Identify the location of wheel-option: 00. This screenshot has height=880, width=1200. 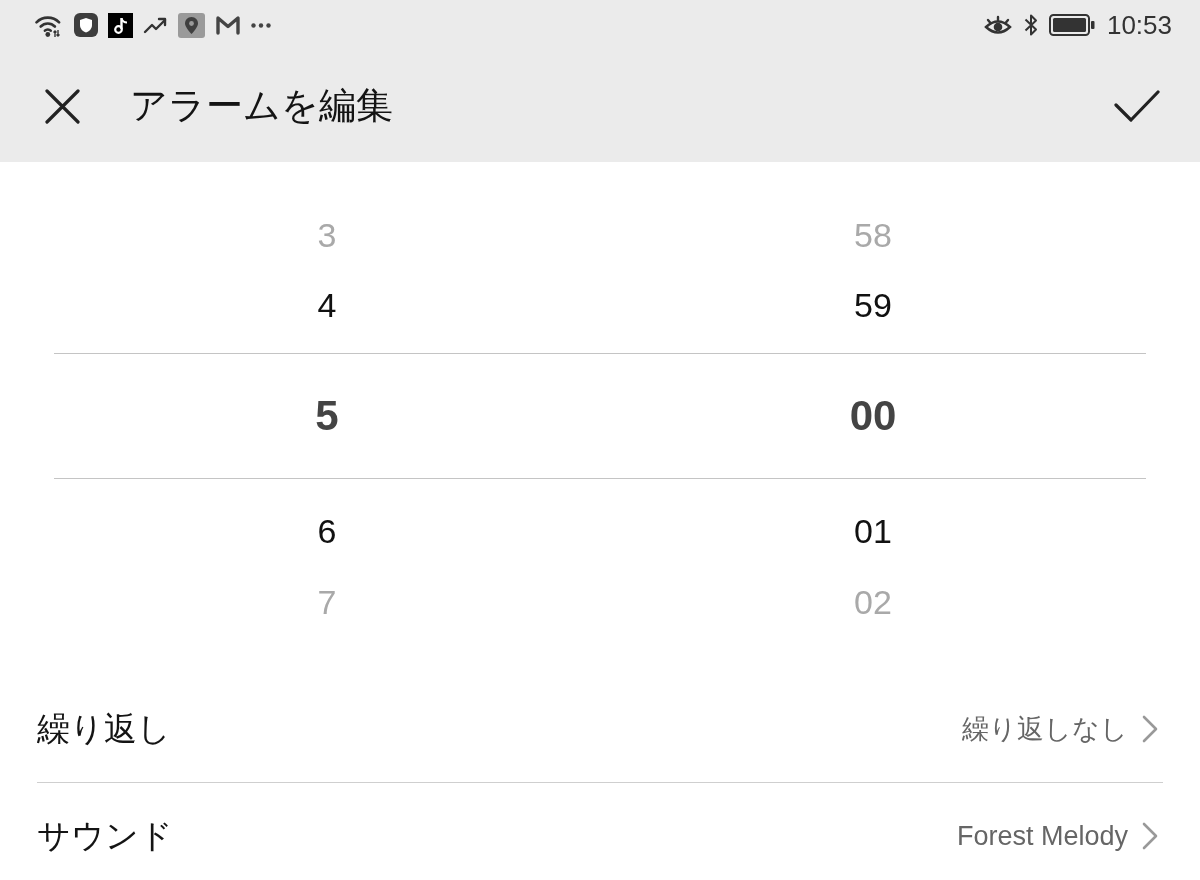
(873, 416).